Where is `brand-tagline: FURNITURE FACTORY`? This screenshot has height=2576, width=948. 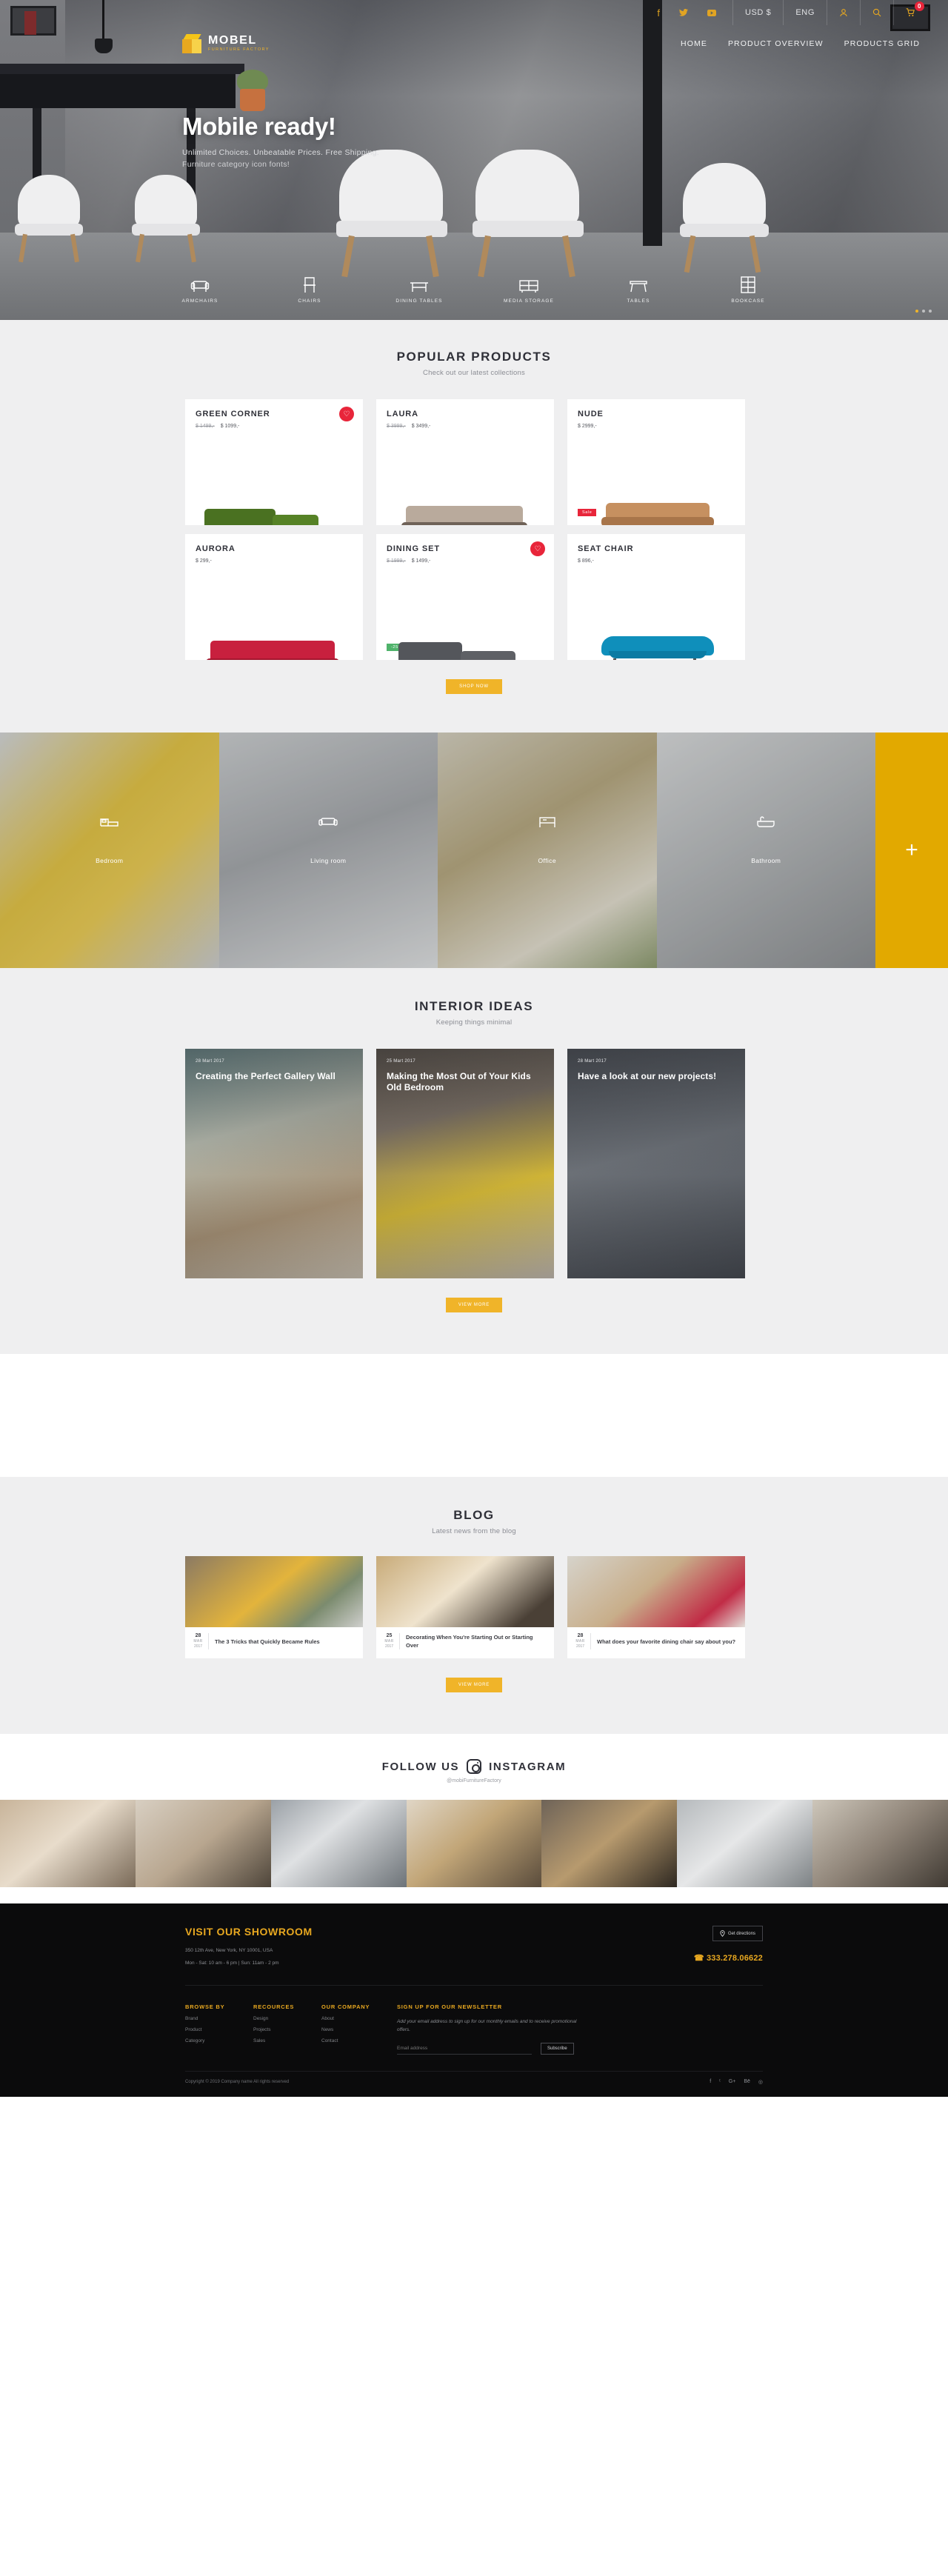 brand-tagline: FURNITURE FACTORY is located at coordinates (239, 49).